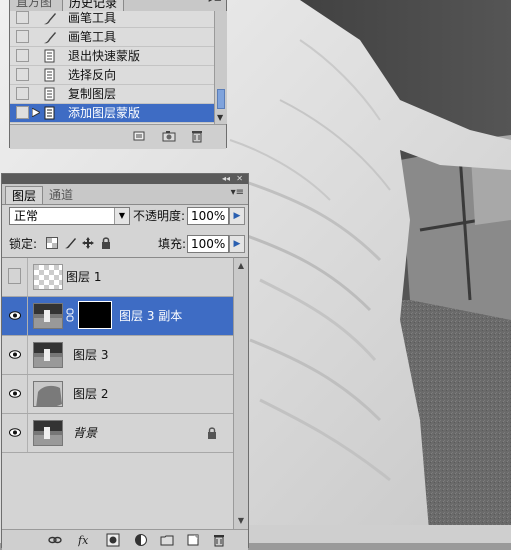 The image size is (511, 550). I want to click on layers-scrollbar: ▲ ▼, so click(240, 393).